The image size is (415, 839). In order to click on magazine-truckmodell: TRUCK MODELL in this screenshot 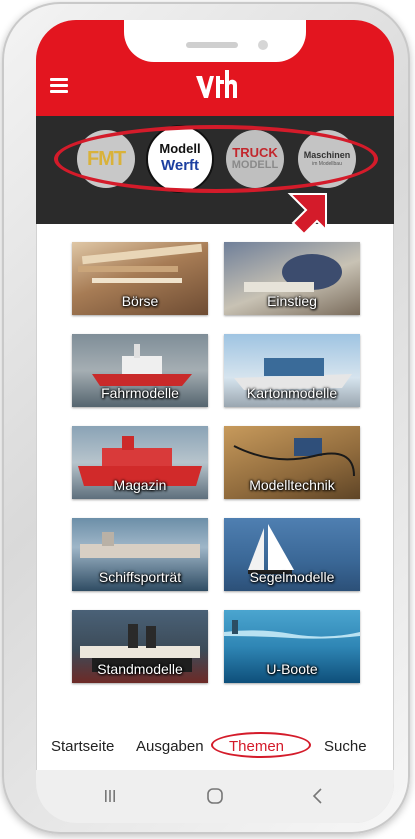, I will do `click(255, 159)`.